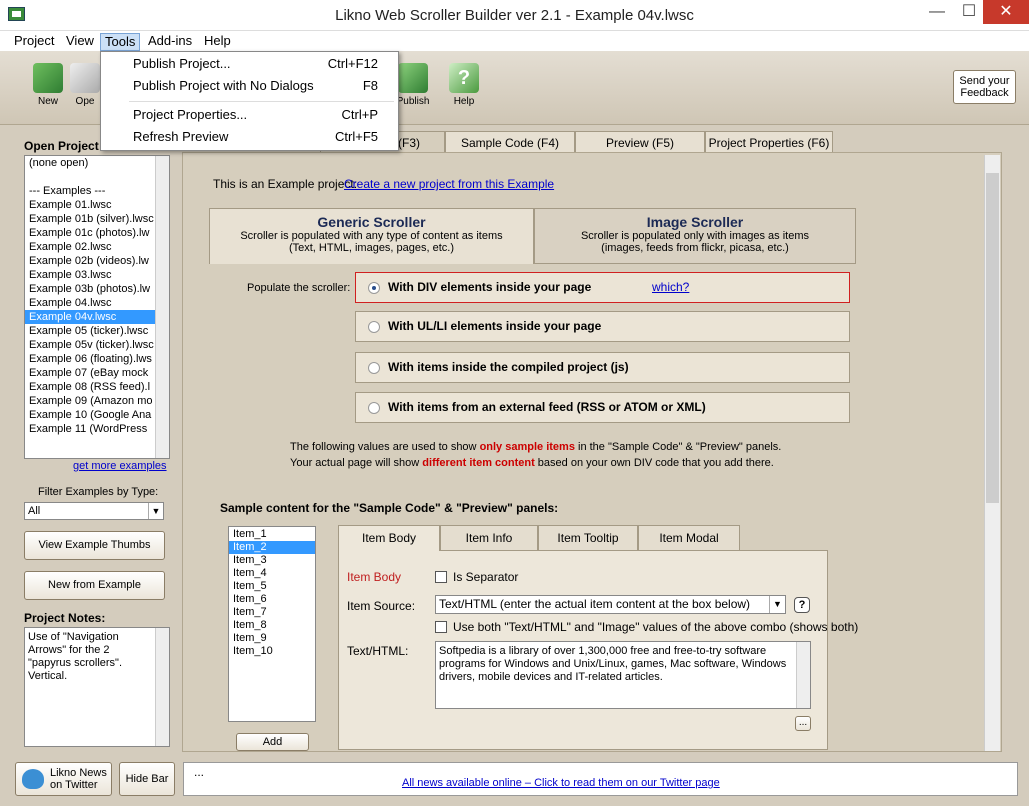  I want to click on menu-item-publish-project: Publish Project... Ctrl+F12, so click(249, 64).